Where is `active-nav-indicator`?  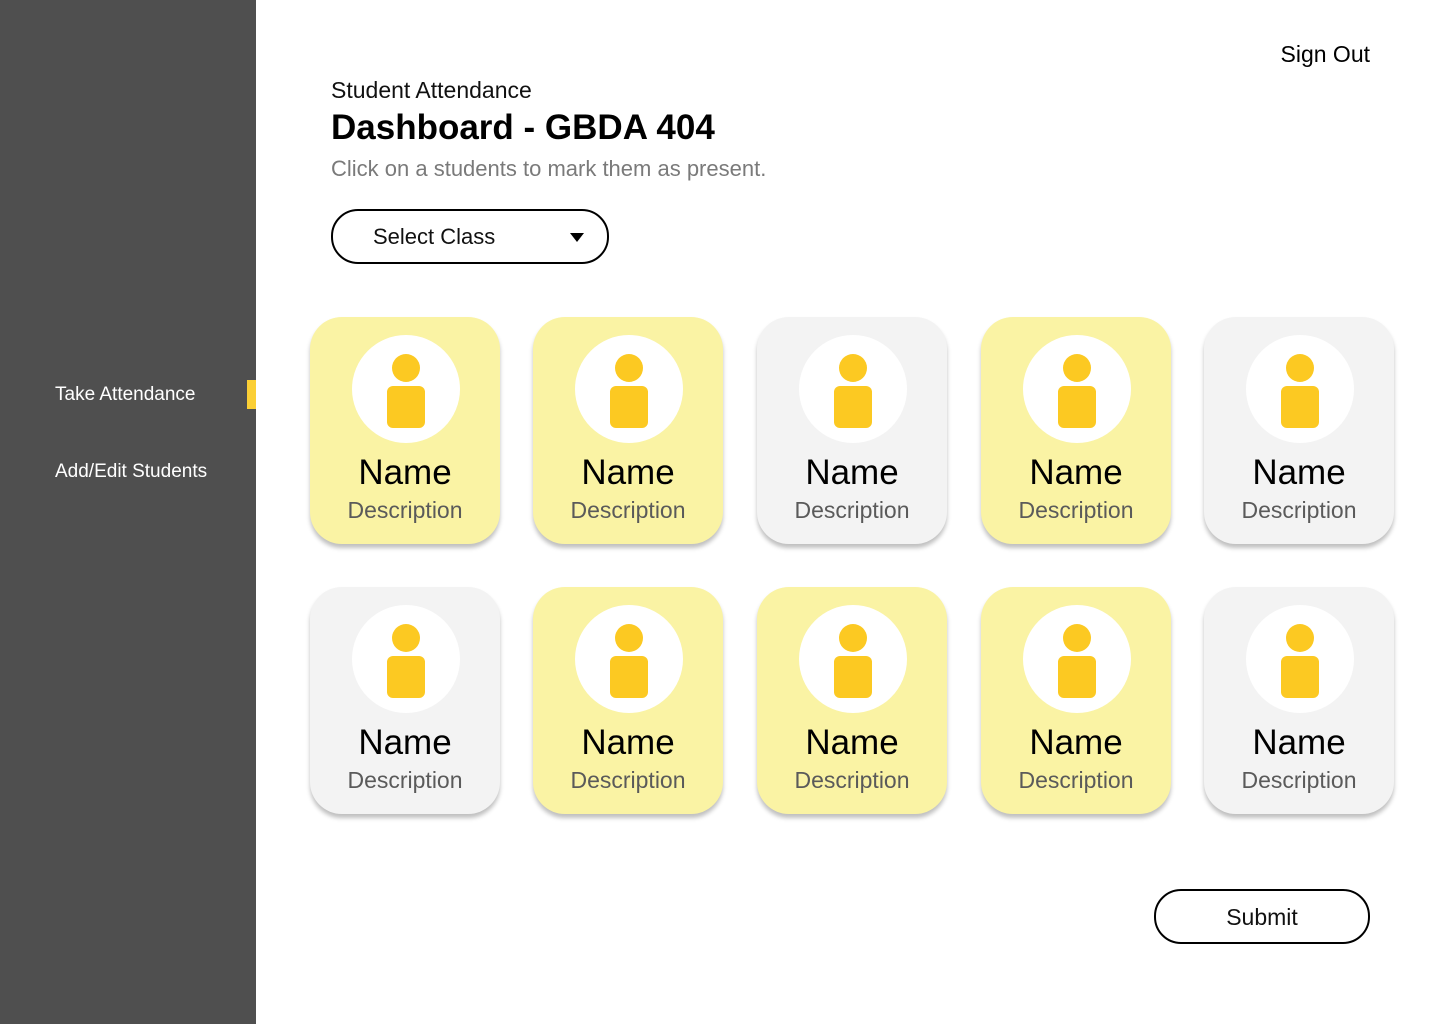
active-nav-indicator is located at coordinates (251, 394).